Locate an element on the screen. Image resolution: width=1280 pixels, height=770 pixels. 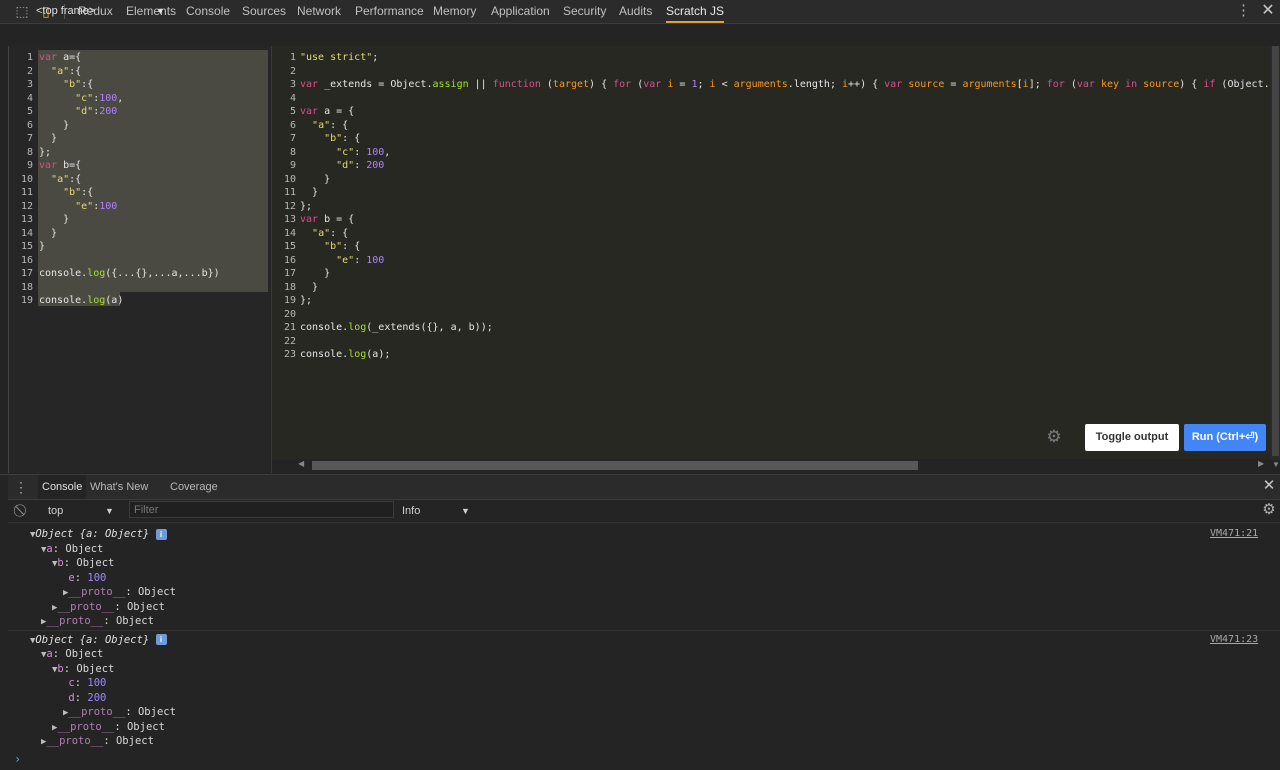
log-level-select: Info is located at coordinates (411, 511).